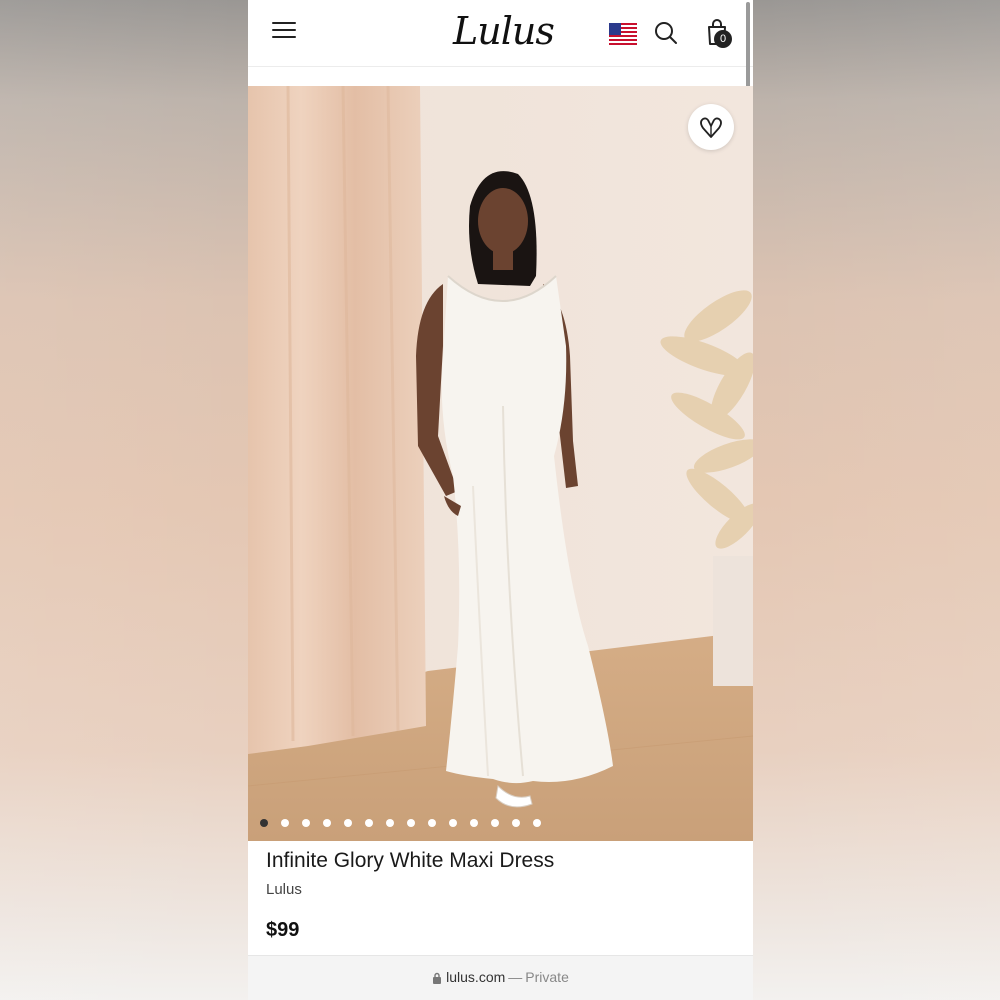  Describe the element at coordinates (504, 31) in the screenshot. I see `site-logo: Lulus` at that location.